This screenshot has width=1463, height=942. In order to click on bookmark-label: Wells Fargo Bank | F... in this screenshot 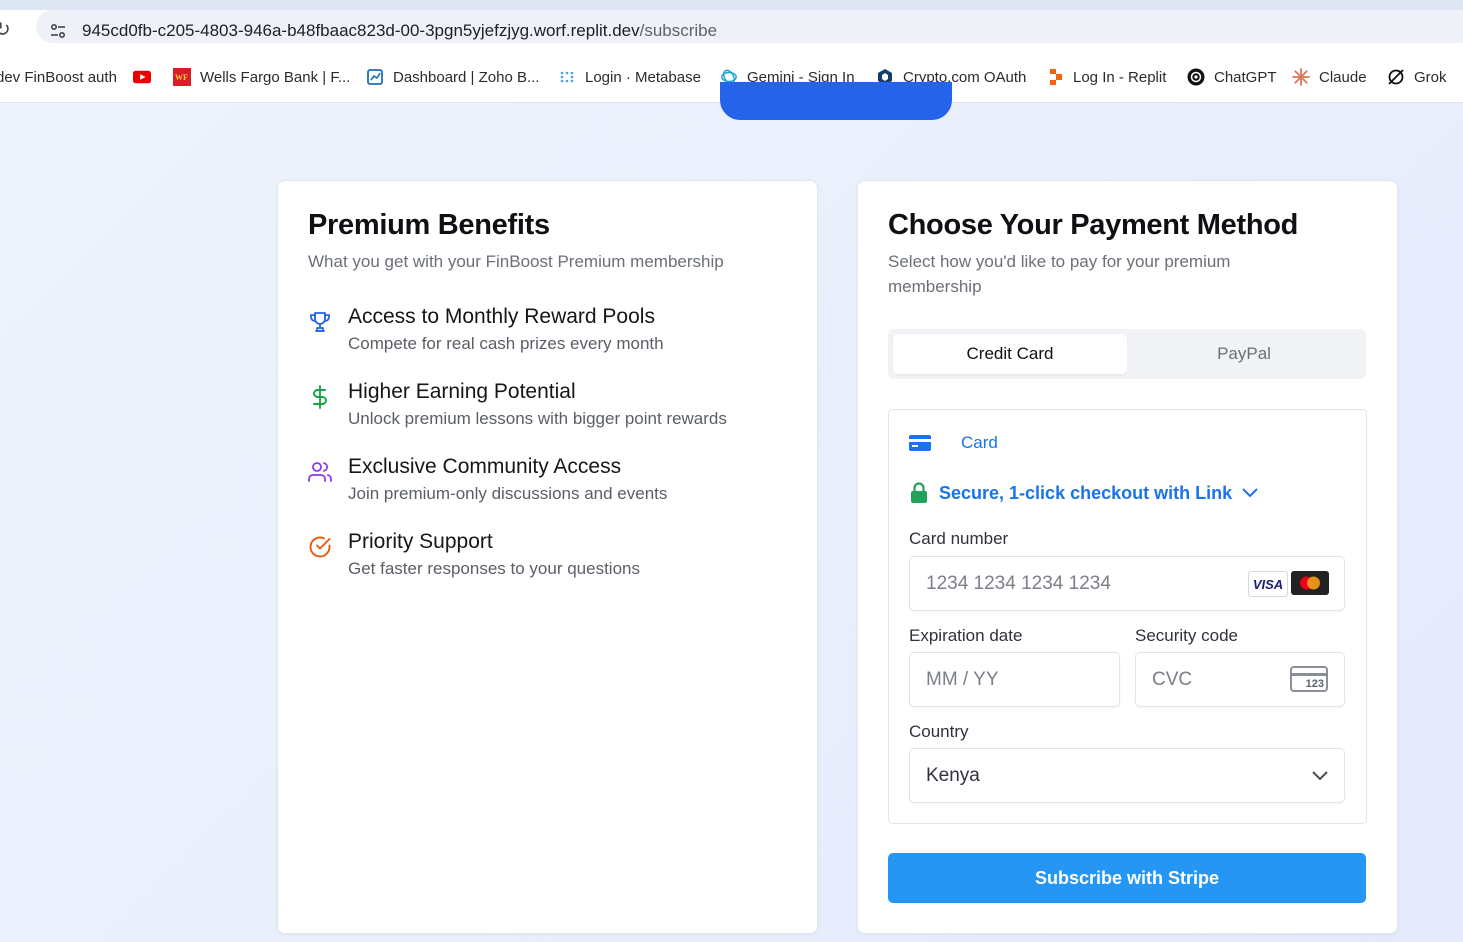, I will do `click(275, 77)`.